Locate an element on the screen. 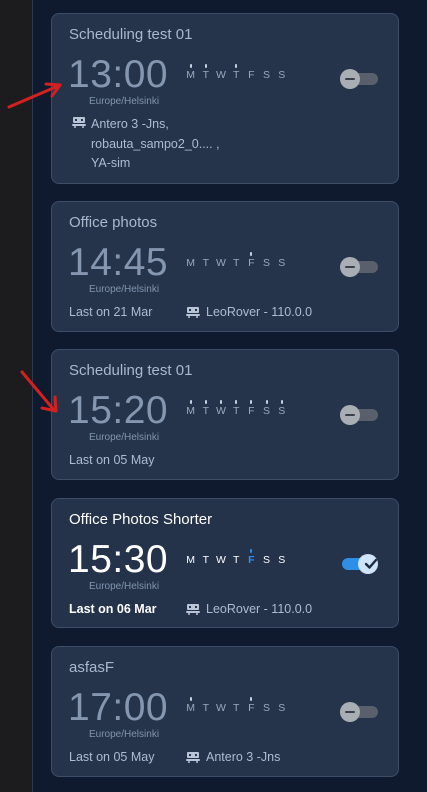 Image resolution: width=427 pixels, height=792 pixels. schedule-time: 14:45 is located at coordinates (118, 262).